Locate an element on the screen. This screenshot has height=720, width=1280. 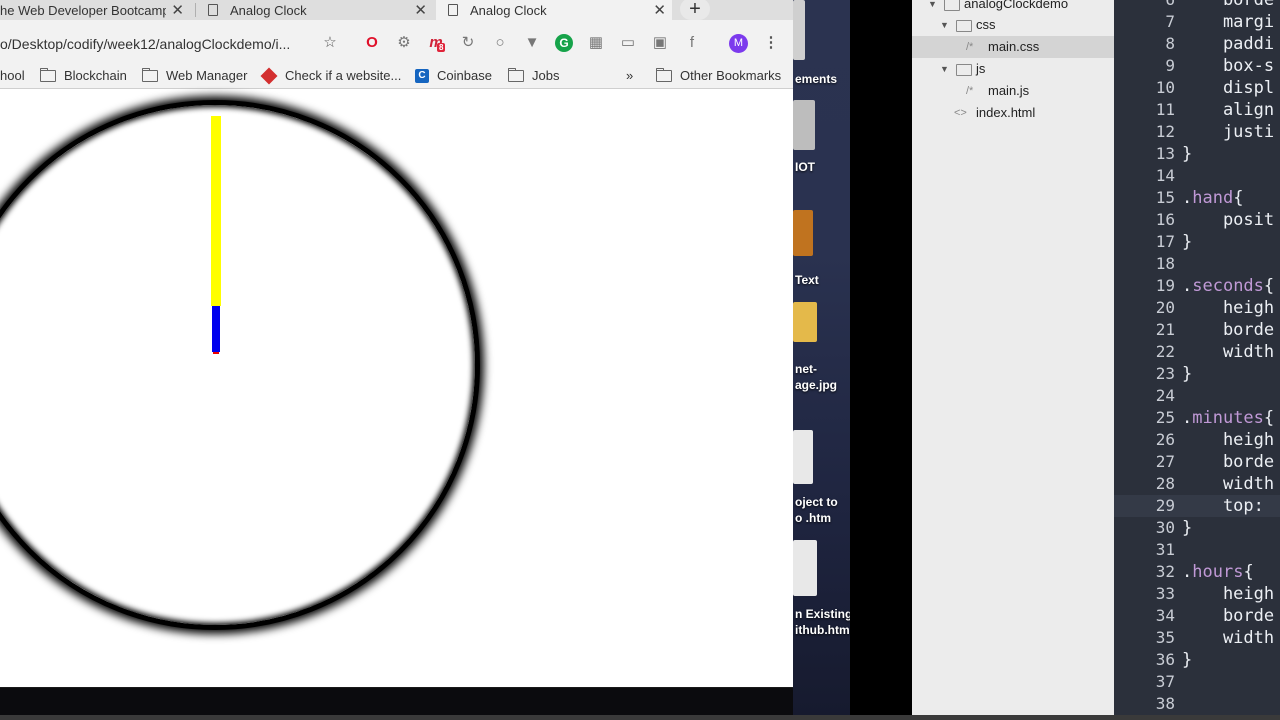
facebook-extension-icon: f is located at coordinates (692, 43).